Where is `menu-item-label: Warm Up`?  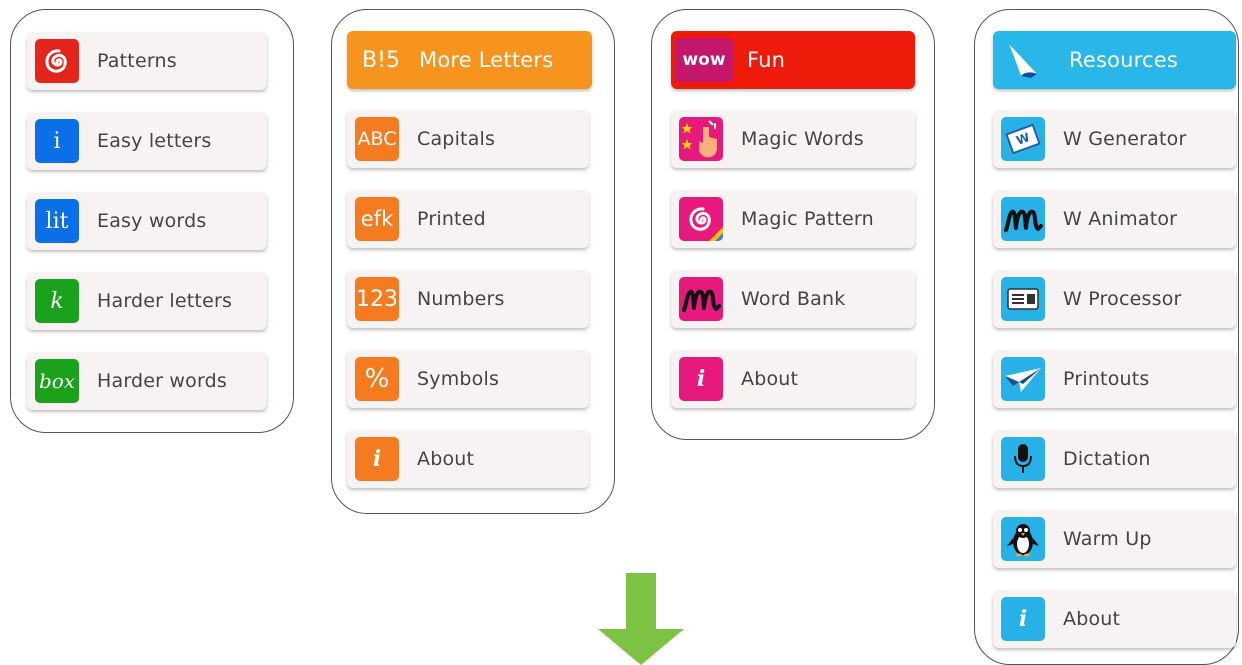 menu-item-label: Warm Up is located at coordinates (1107, 539).